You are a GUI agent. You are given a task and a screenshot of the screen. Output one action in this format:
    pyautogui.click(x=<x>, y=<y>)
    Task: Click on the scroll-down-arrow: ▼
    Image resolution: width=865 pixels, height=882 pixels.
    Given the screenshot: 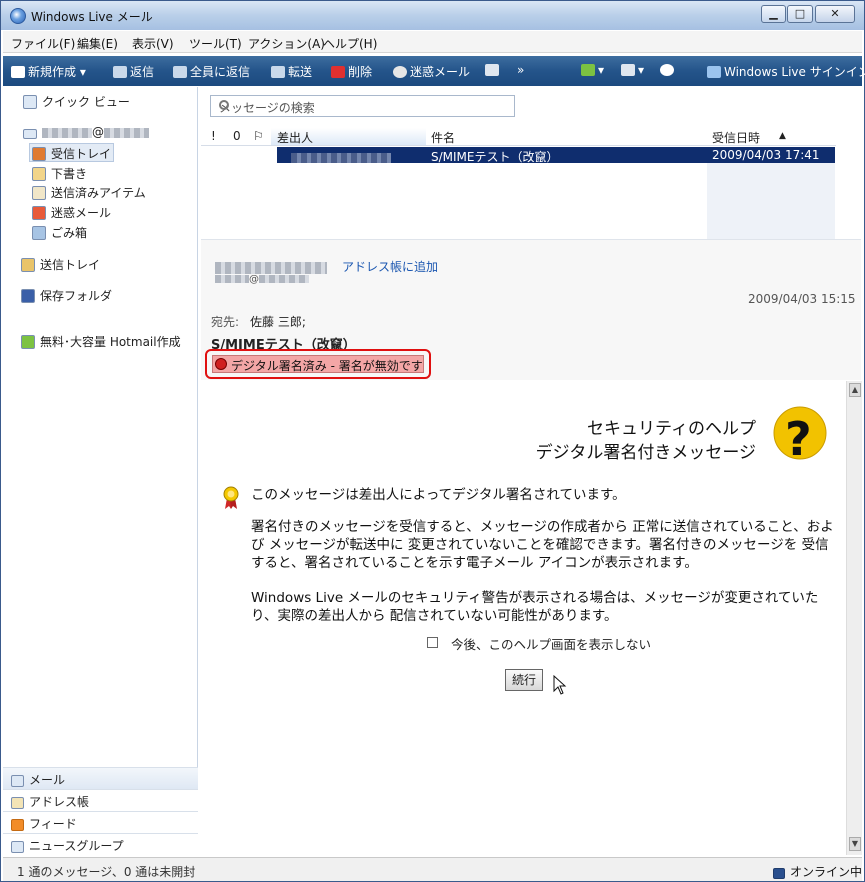 What is the action you would take?
    pyautogui.click(x=855, y=844)
    